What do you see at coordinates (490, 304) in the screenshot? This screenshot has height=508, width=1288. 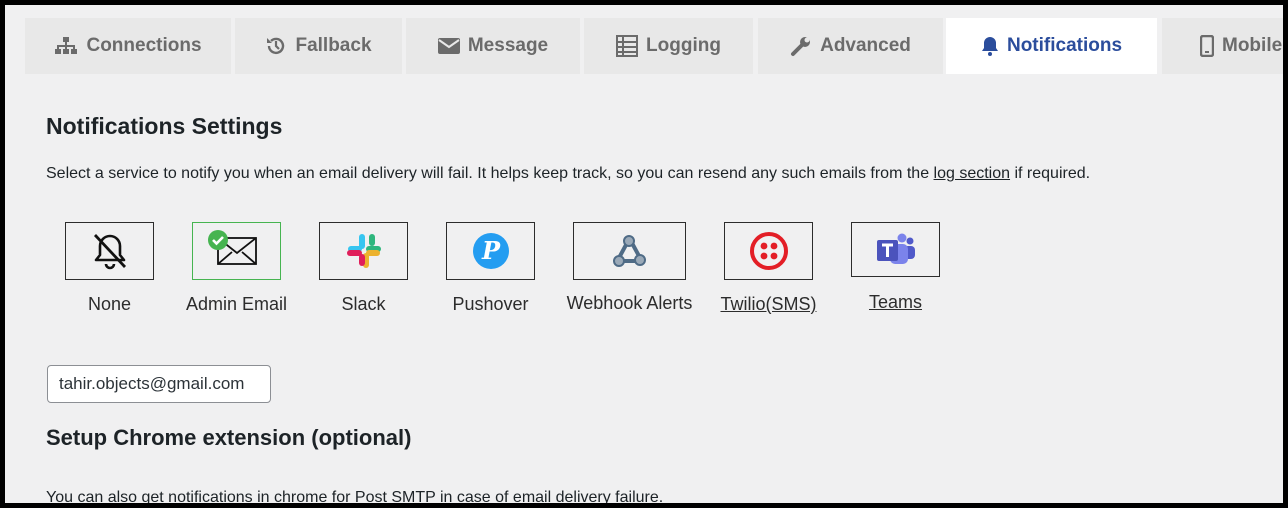 I see `service-label: Pushover` at bounding box center [490, 304].